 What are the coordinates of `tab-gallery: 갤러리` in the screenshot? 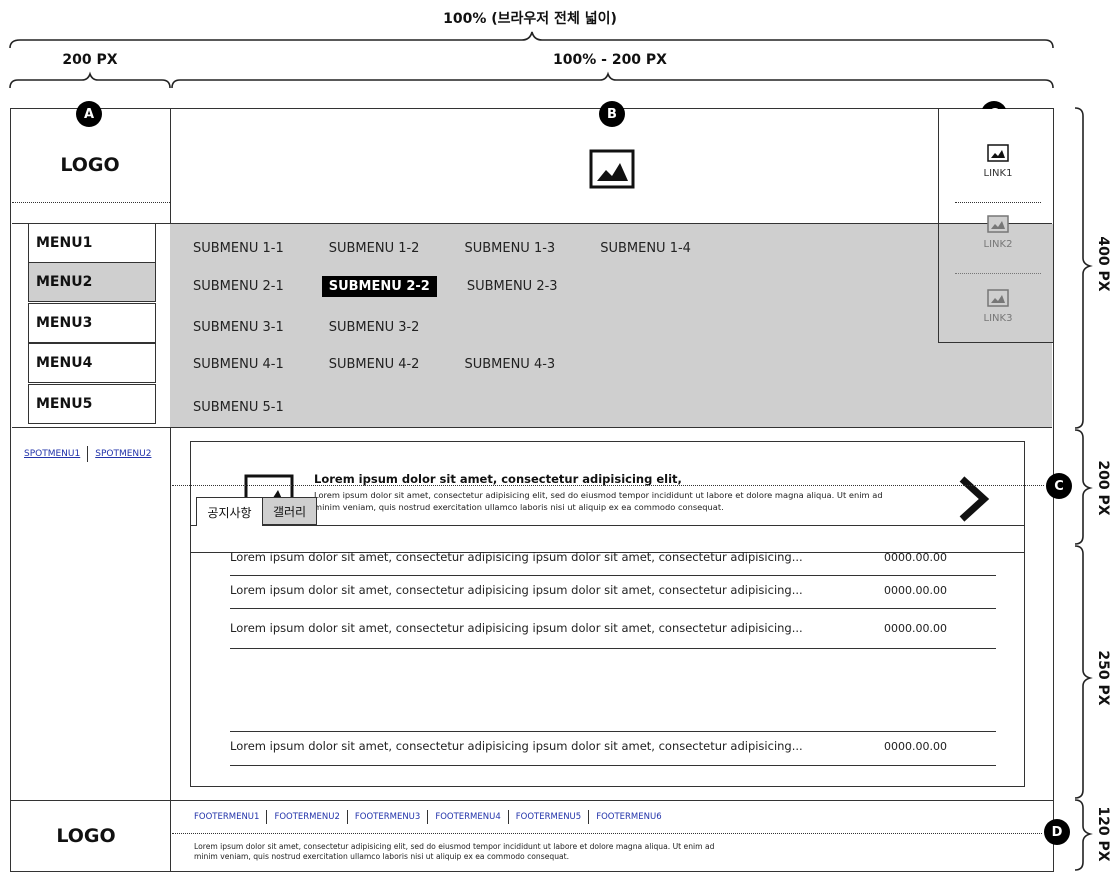 It's located at (289, 511).